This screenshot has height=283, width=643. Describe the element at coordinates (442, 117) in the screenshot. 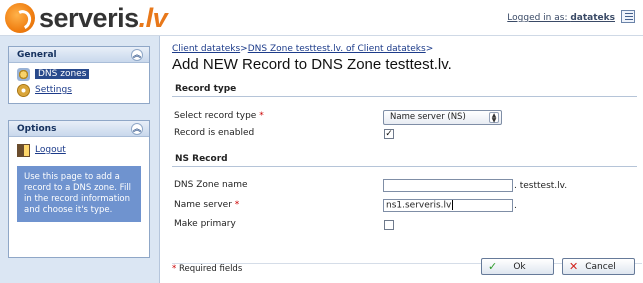

I see `record-type-select: Name server (NS) ▲ ▼` at that location.